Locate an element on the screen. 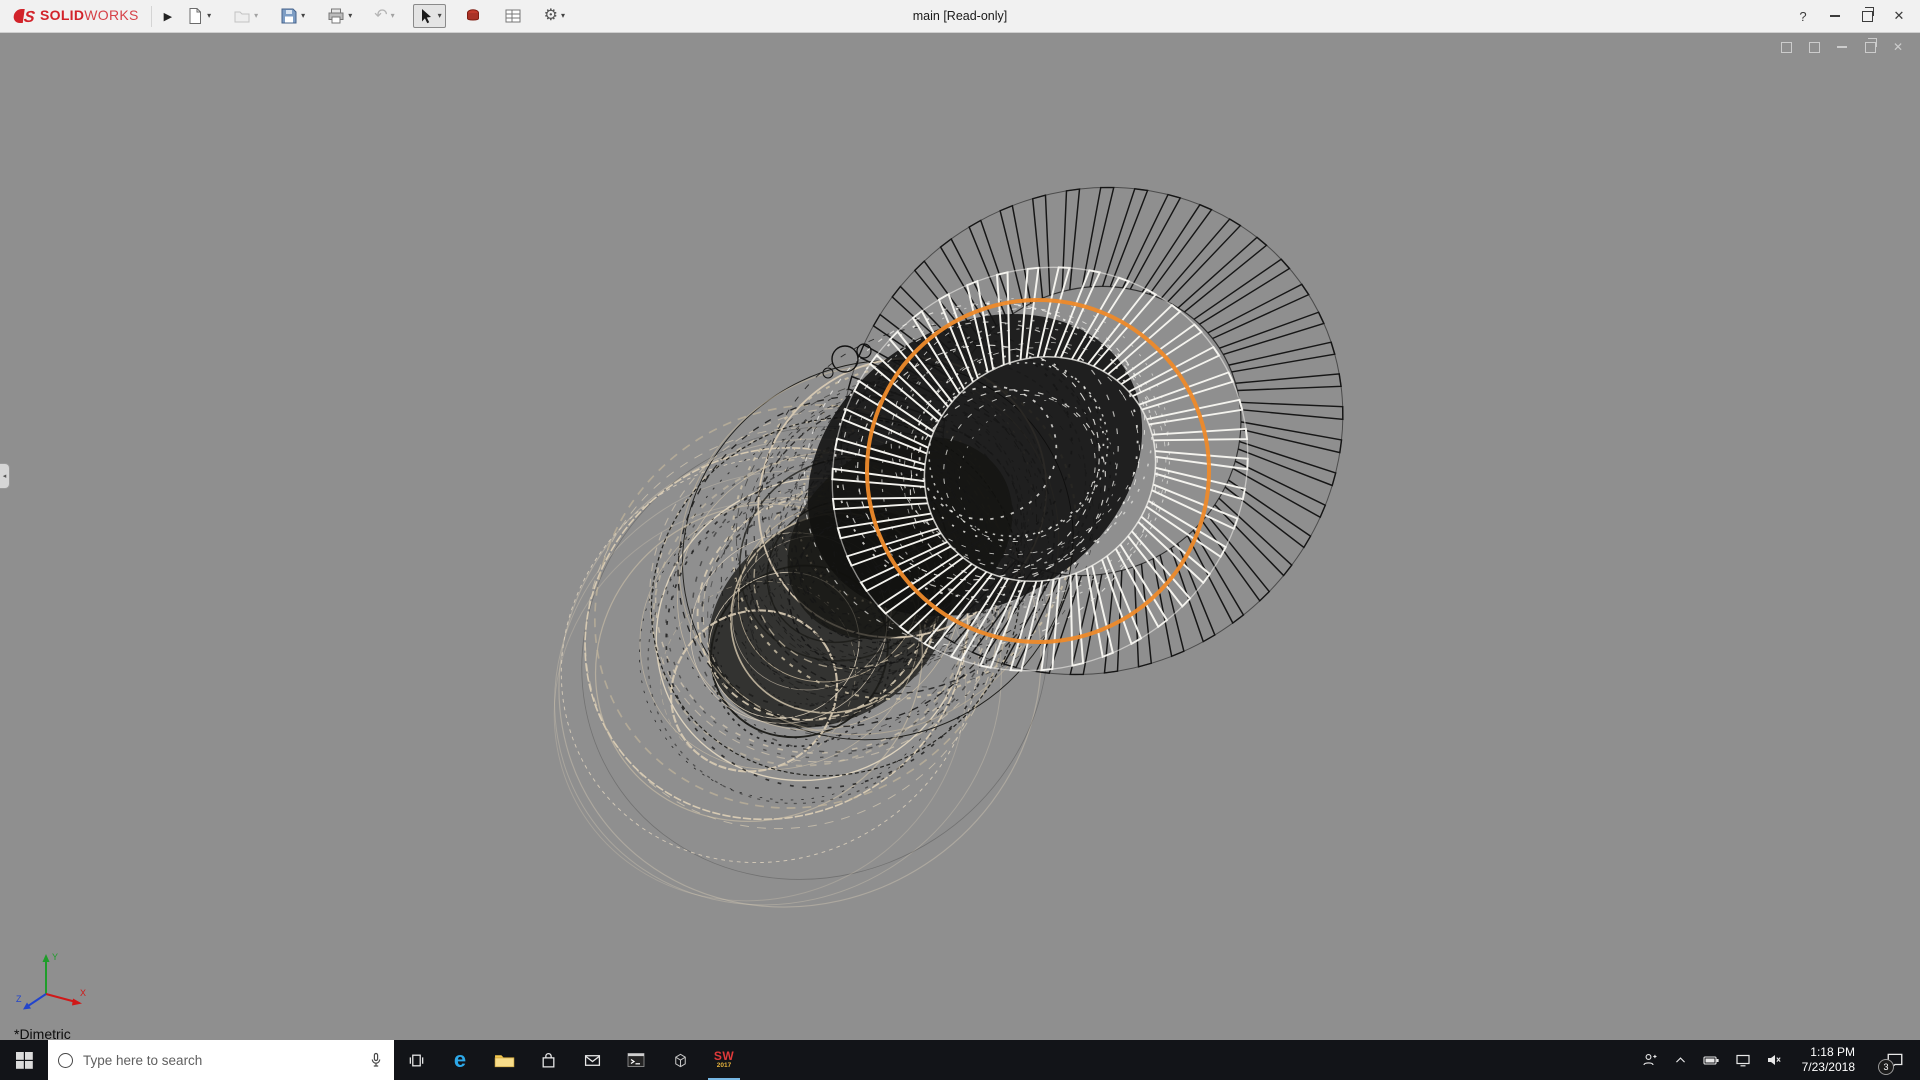 This screenshot has width=1920, height=1080. taskbar-search is located at coordinates (221, 1060).